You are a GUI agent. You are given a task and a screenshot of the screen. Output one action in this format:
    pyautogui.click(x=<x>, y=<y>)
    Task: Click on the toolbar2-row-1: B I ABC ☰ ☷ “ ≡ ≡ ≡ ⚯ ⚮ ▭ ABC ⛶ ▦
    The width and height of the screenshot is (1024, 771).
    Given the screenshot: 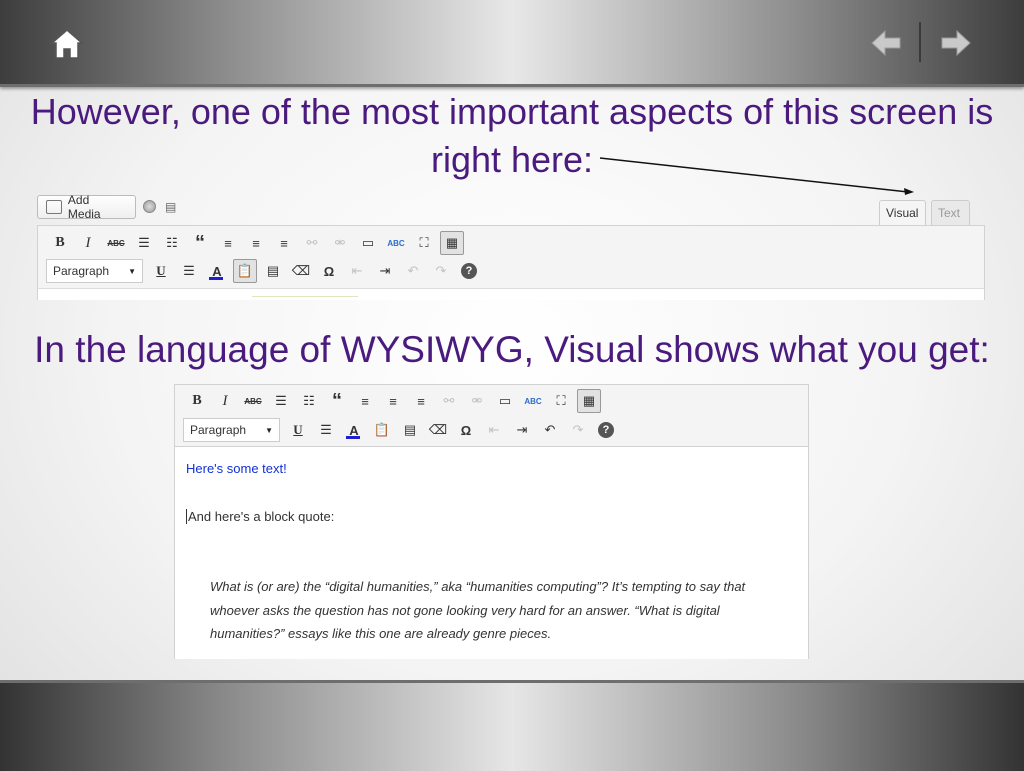 What is the action you would take?
    pyautogui.click(x=393, y=401)
    